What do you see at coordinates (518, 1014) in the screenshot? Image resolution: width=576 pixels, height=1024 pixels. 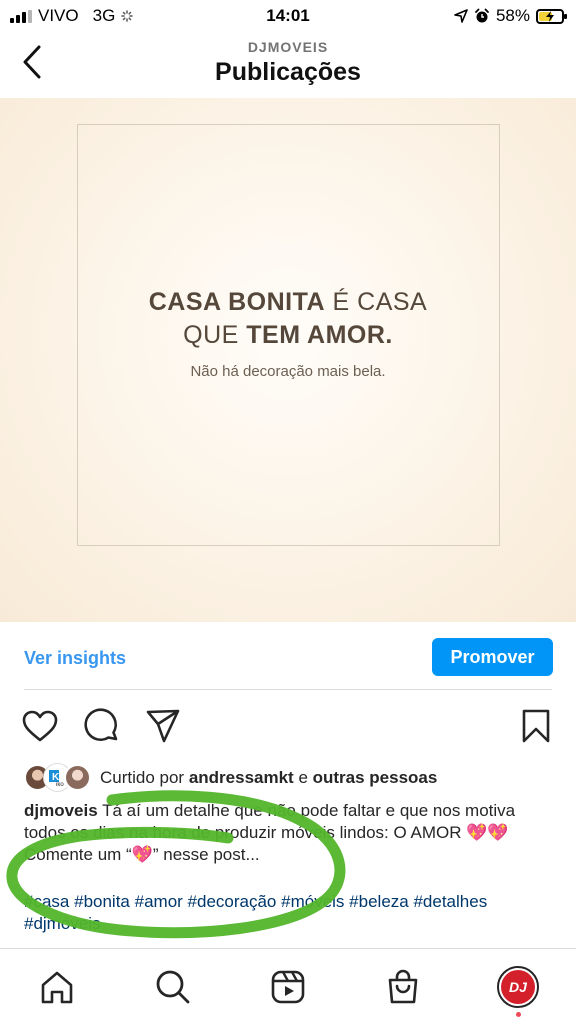 I see `notification-dot` at bounding box center [518, 1014].